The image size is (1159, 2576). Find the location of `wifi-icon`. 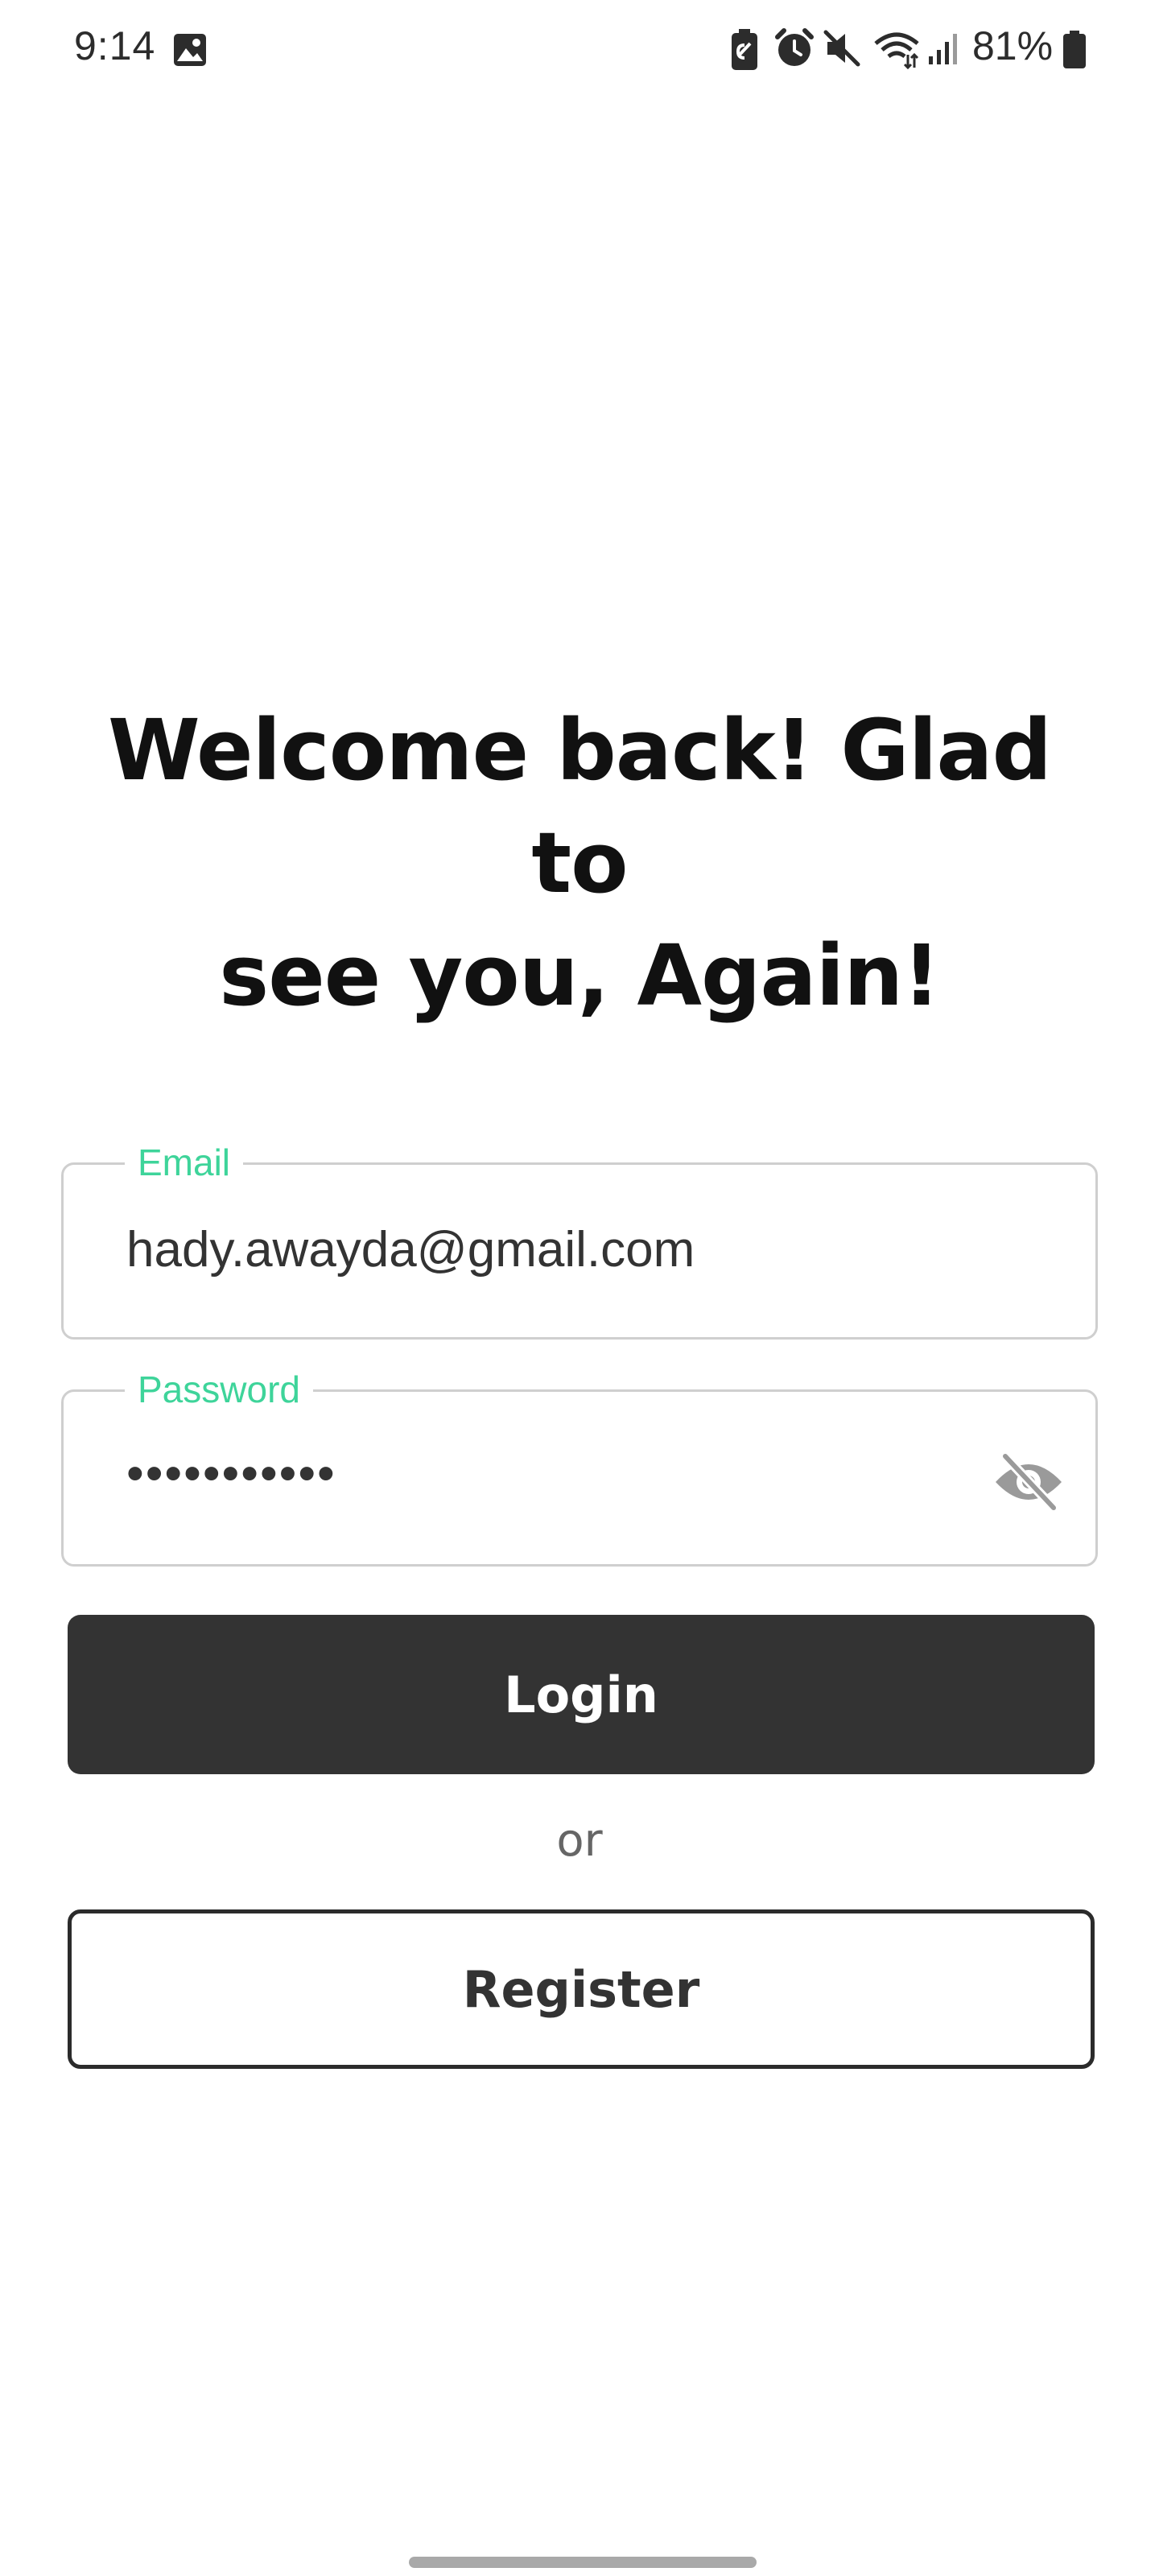

wifi-icon is located at coordinates (896, 52).